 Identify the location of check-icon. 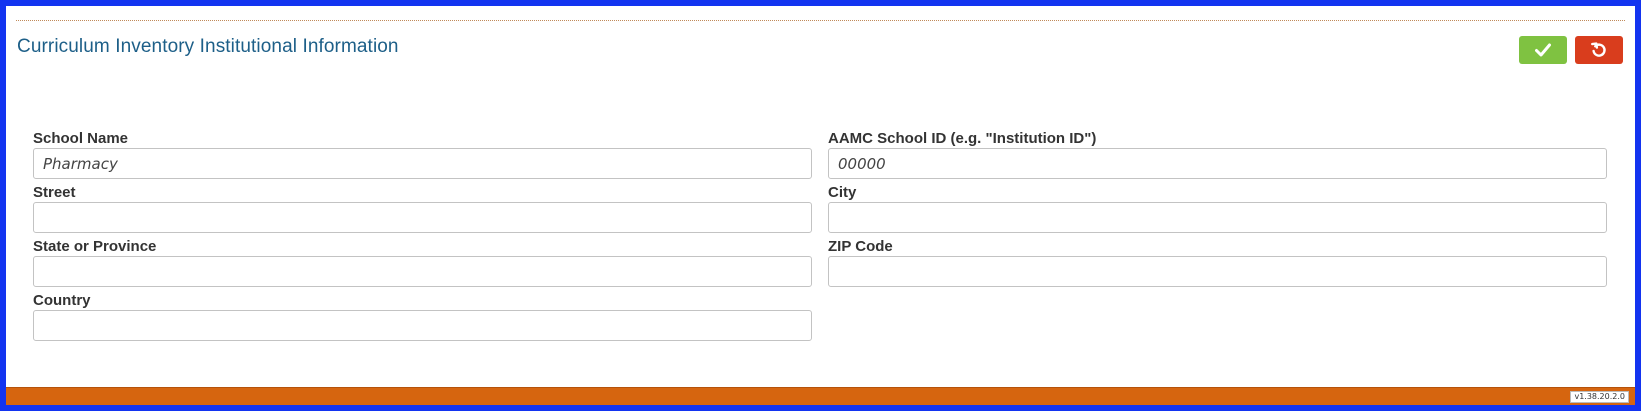
(1543, 50).